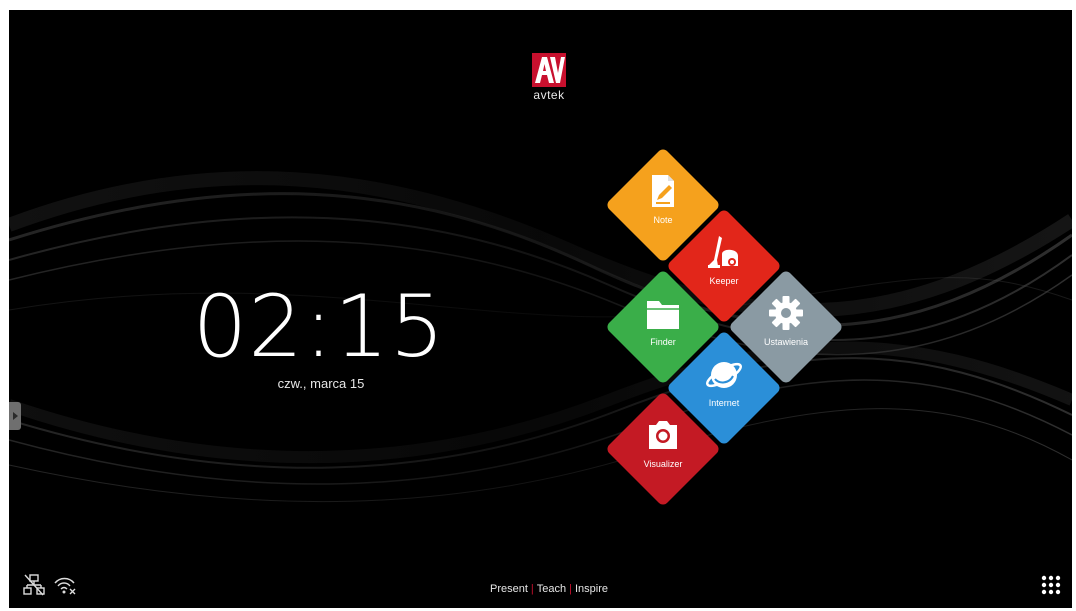 This screenshot has width=1076, height=611. Describe the element at coordinates (508, 589) in the screenshot. I see `tagline-present: Present` at that location.